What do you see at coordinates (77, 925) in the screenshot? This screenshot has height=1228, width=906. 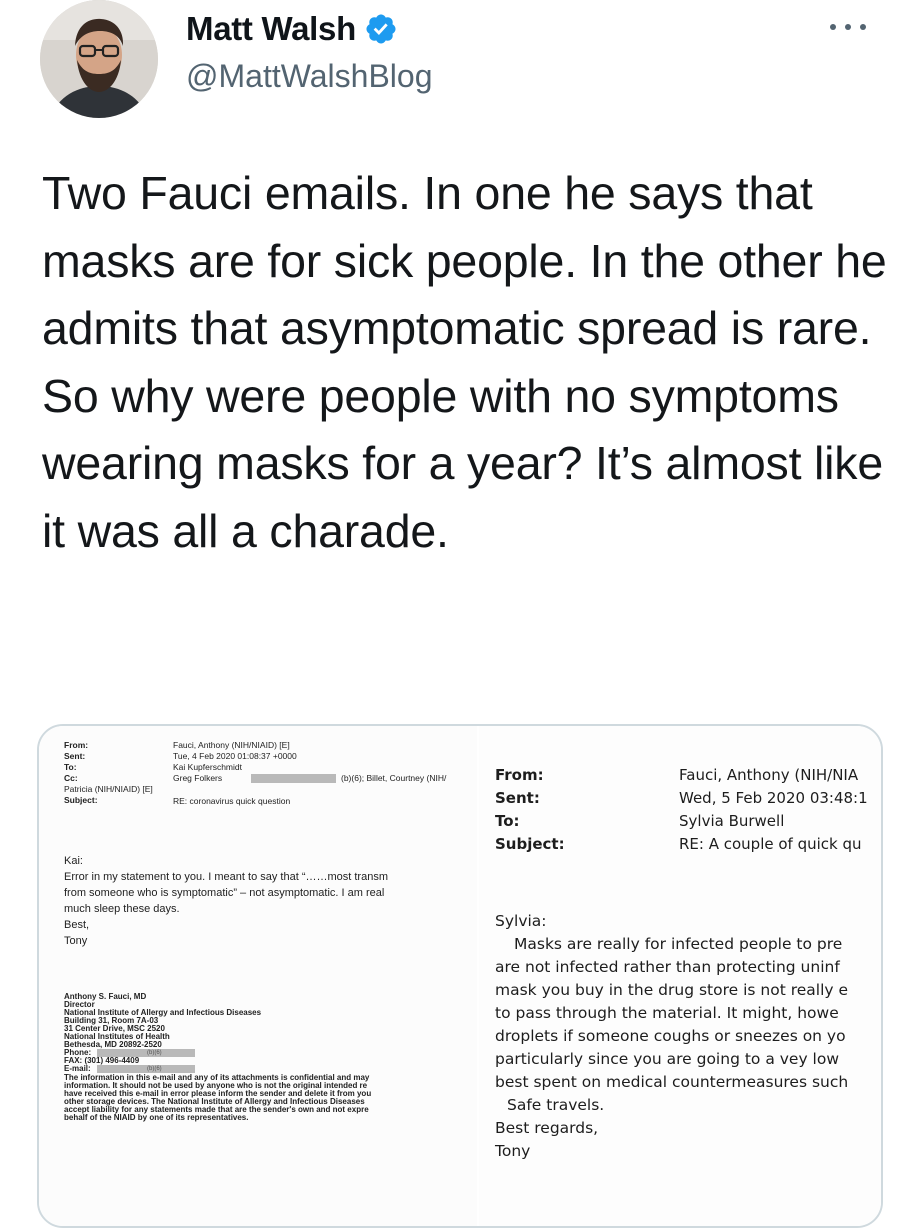 I see `email-closing: Best,` at bounding box center [77, 925].